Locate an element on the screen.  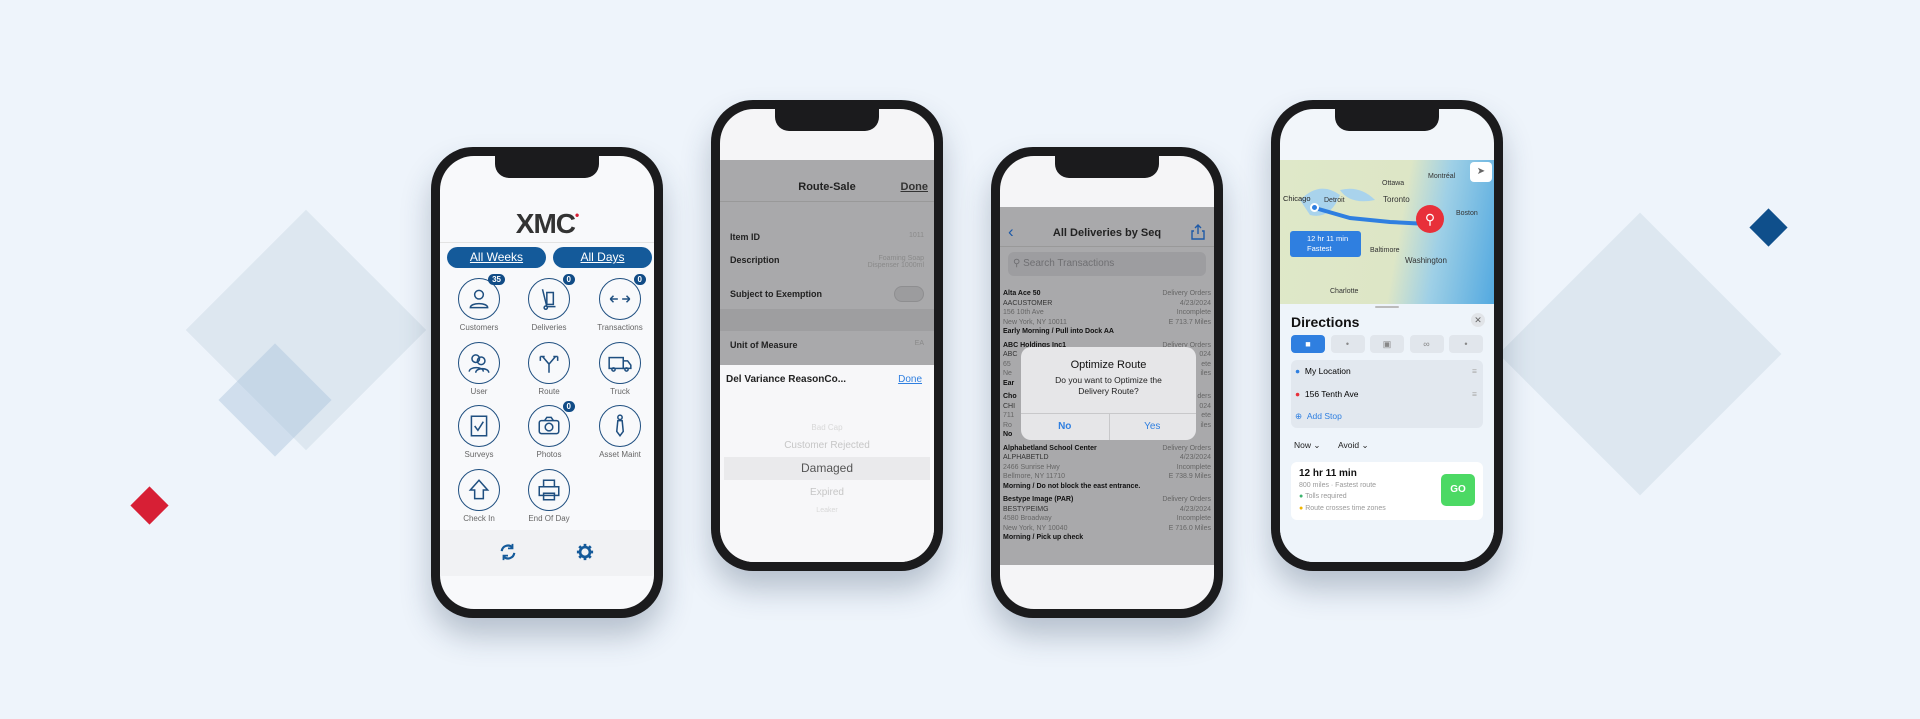
share-icon is located at coordinates (1198, 232).